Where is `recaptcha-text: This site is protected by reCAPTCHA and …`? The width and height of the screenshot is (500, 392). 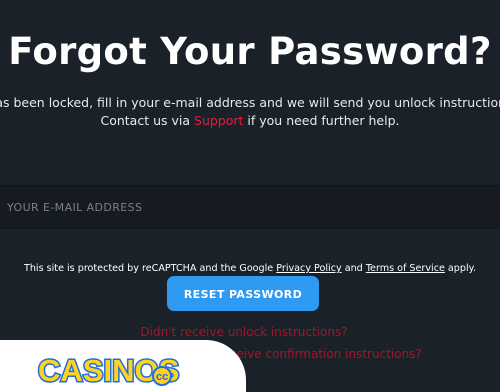 recaptcha-text: This site is protected by reCAPTCHA and … is located at coordinates (150, 268).